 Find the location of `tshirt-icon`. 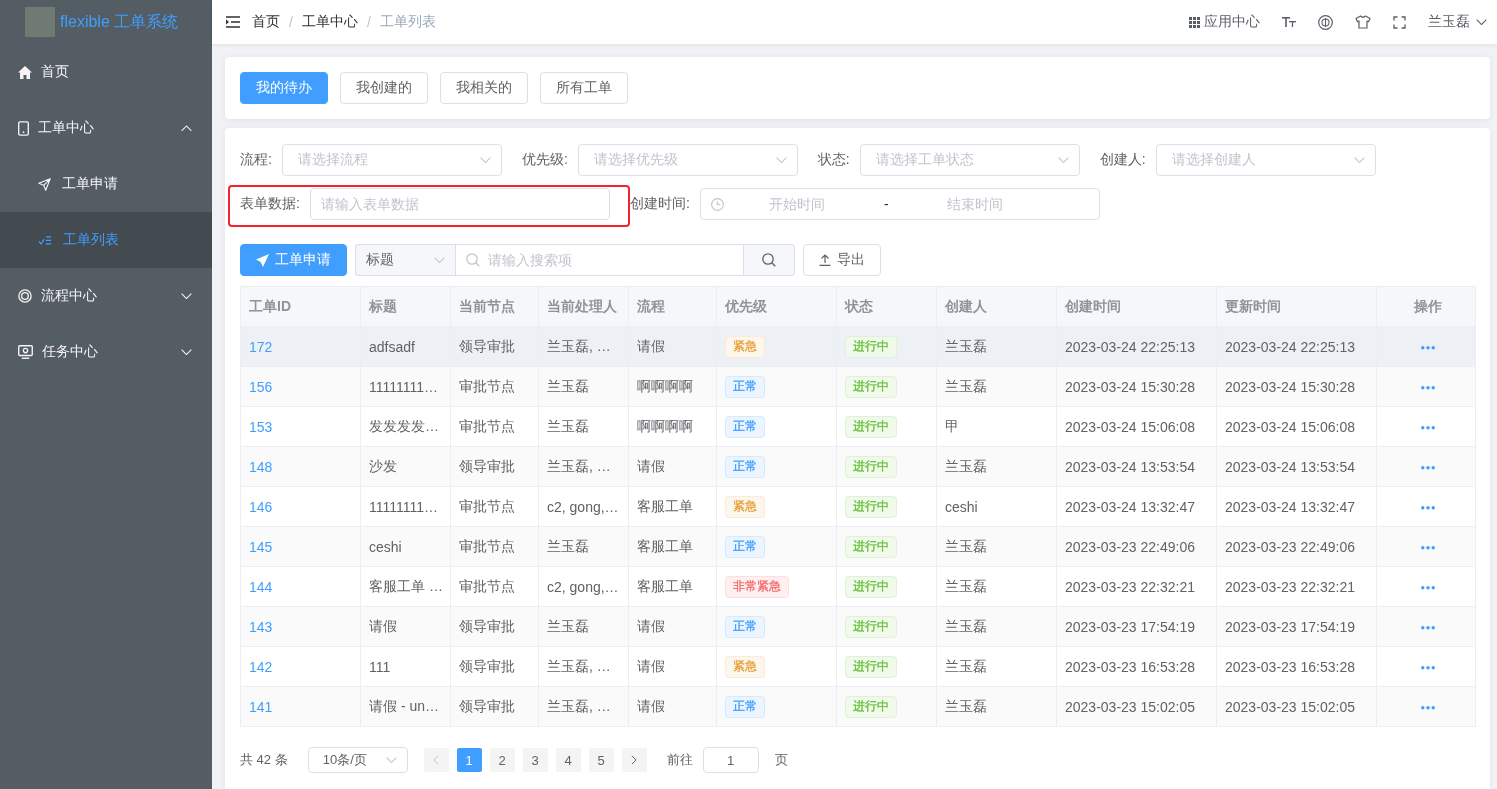

tshirt-icon is located at coordinates (1363, 22).